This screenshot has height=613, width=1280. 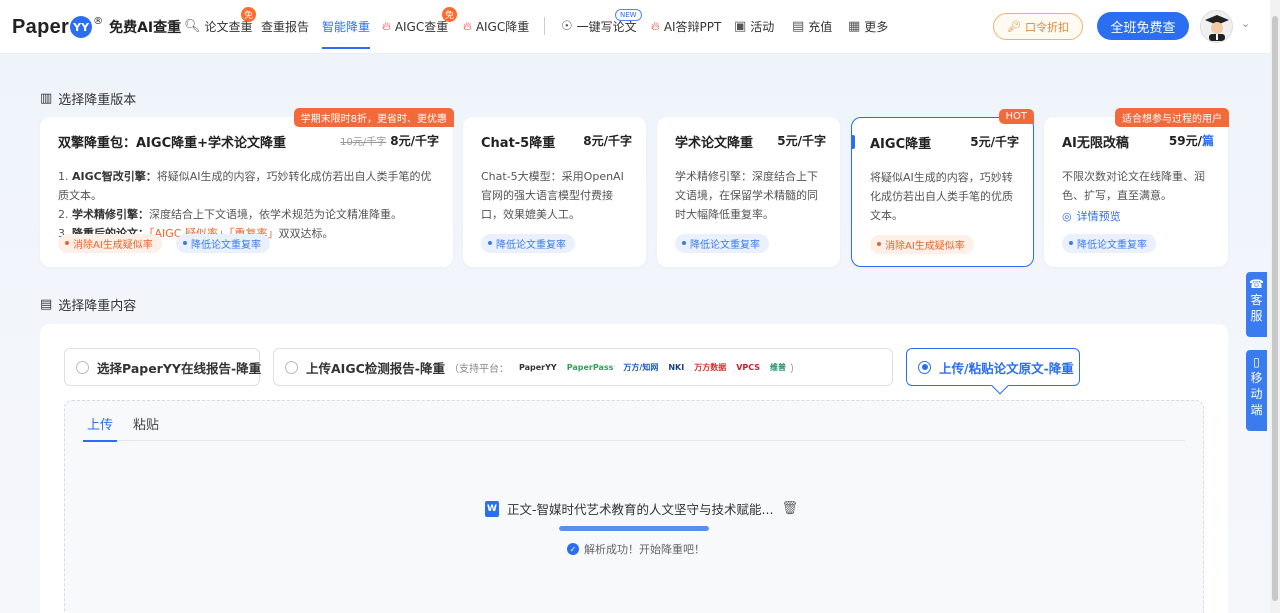 What do you see at coordinates (710, 367) in the screenshot?
I see `platform-logo-wanfang: 万方数据` at bounding box center [710, 367].